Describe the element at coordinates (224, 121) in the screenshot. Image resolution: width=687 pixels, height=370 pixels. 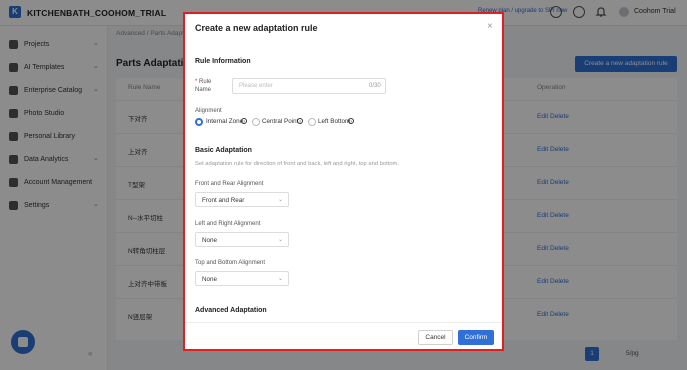
I see `radio-label: Internal Zone` at that location.